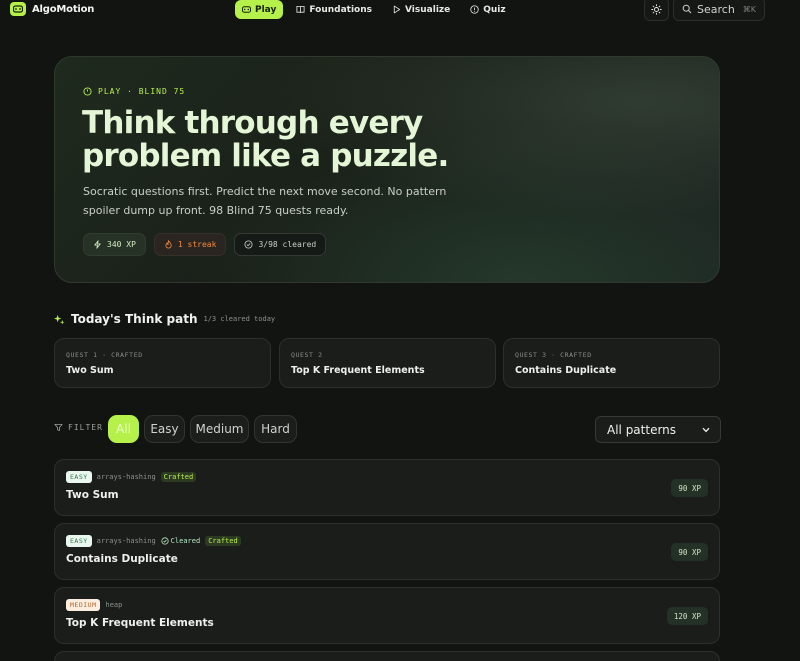 The width and height of the screenshot is (800, 661). I want to click on problem-card-next, so click(387, 656).